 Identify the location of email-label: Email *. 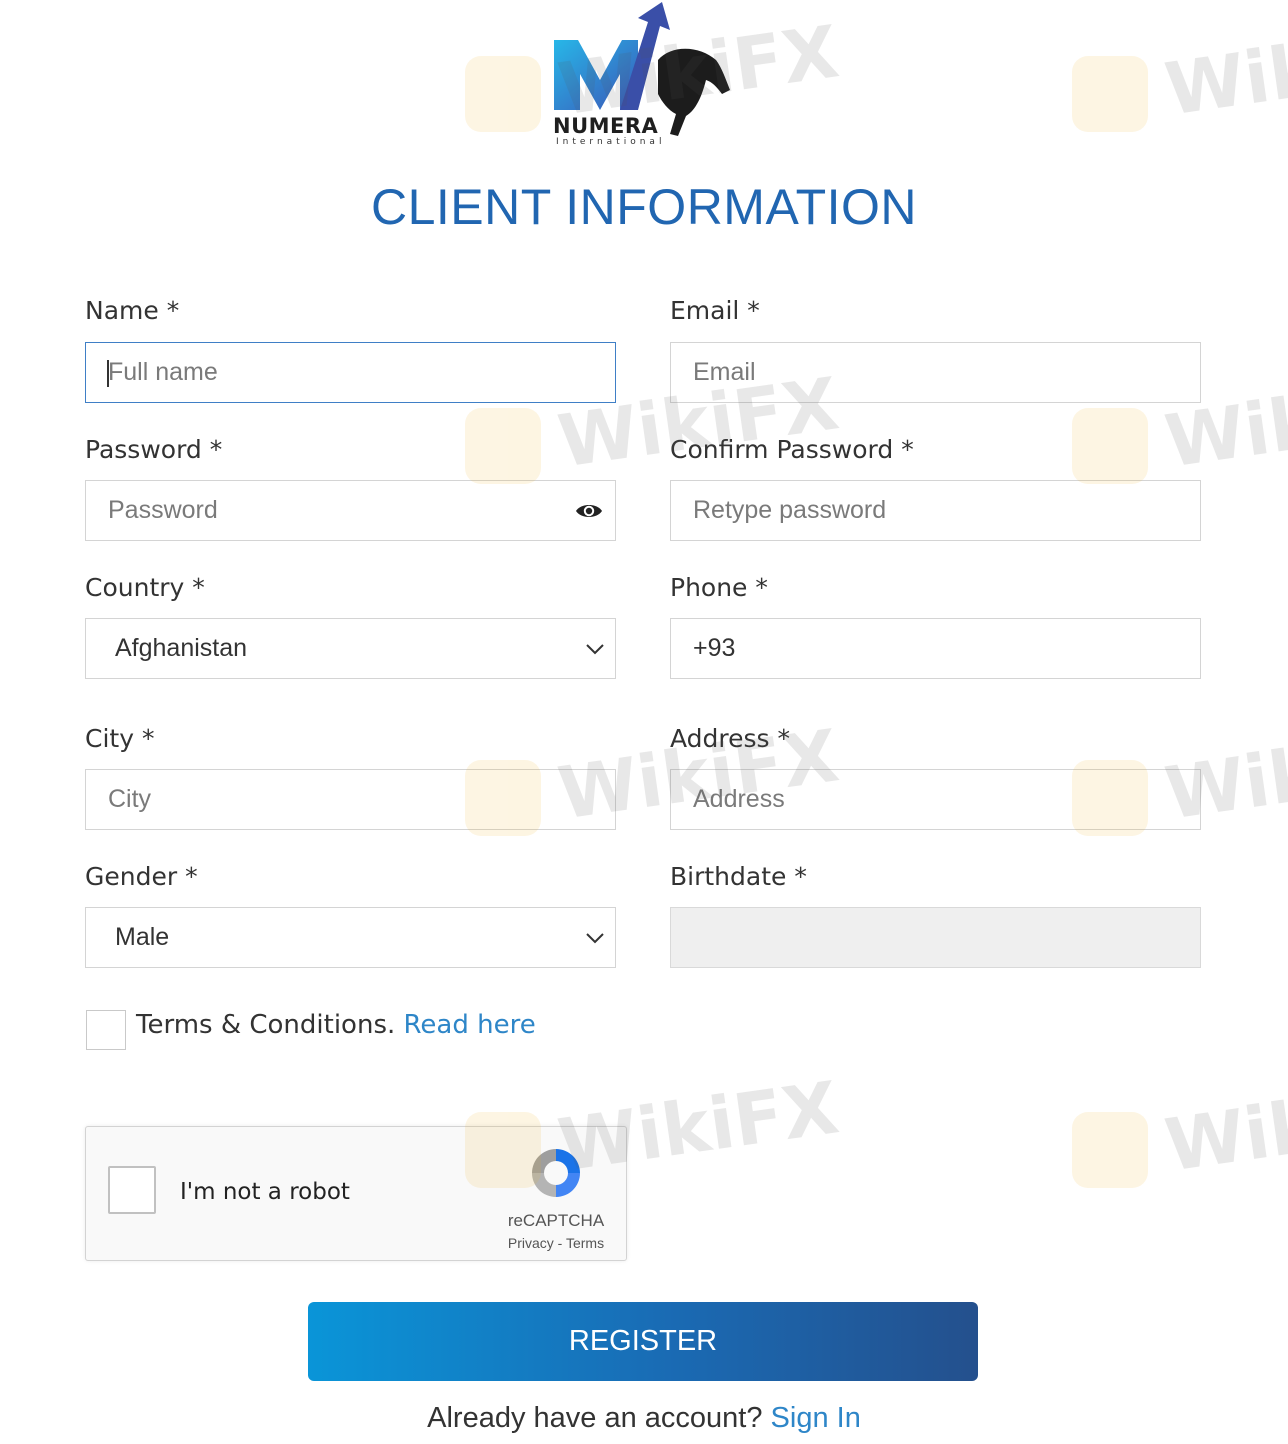
(715, 310).